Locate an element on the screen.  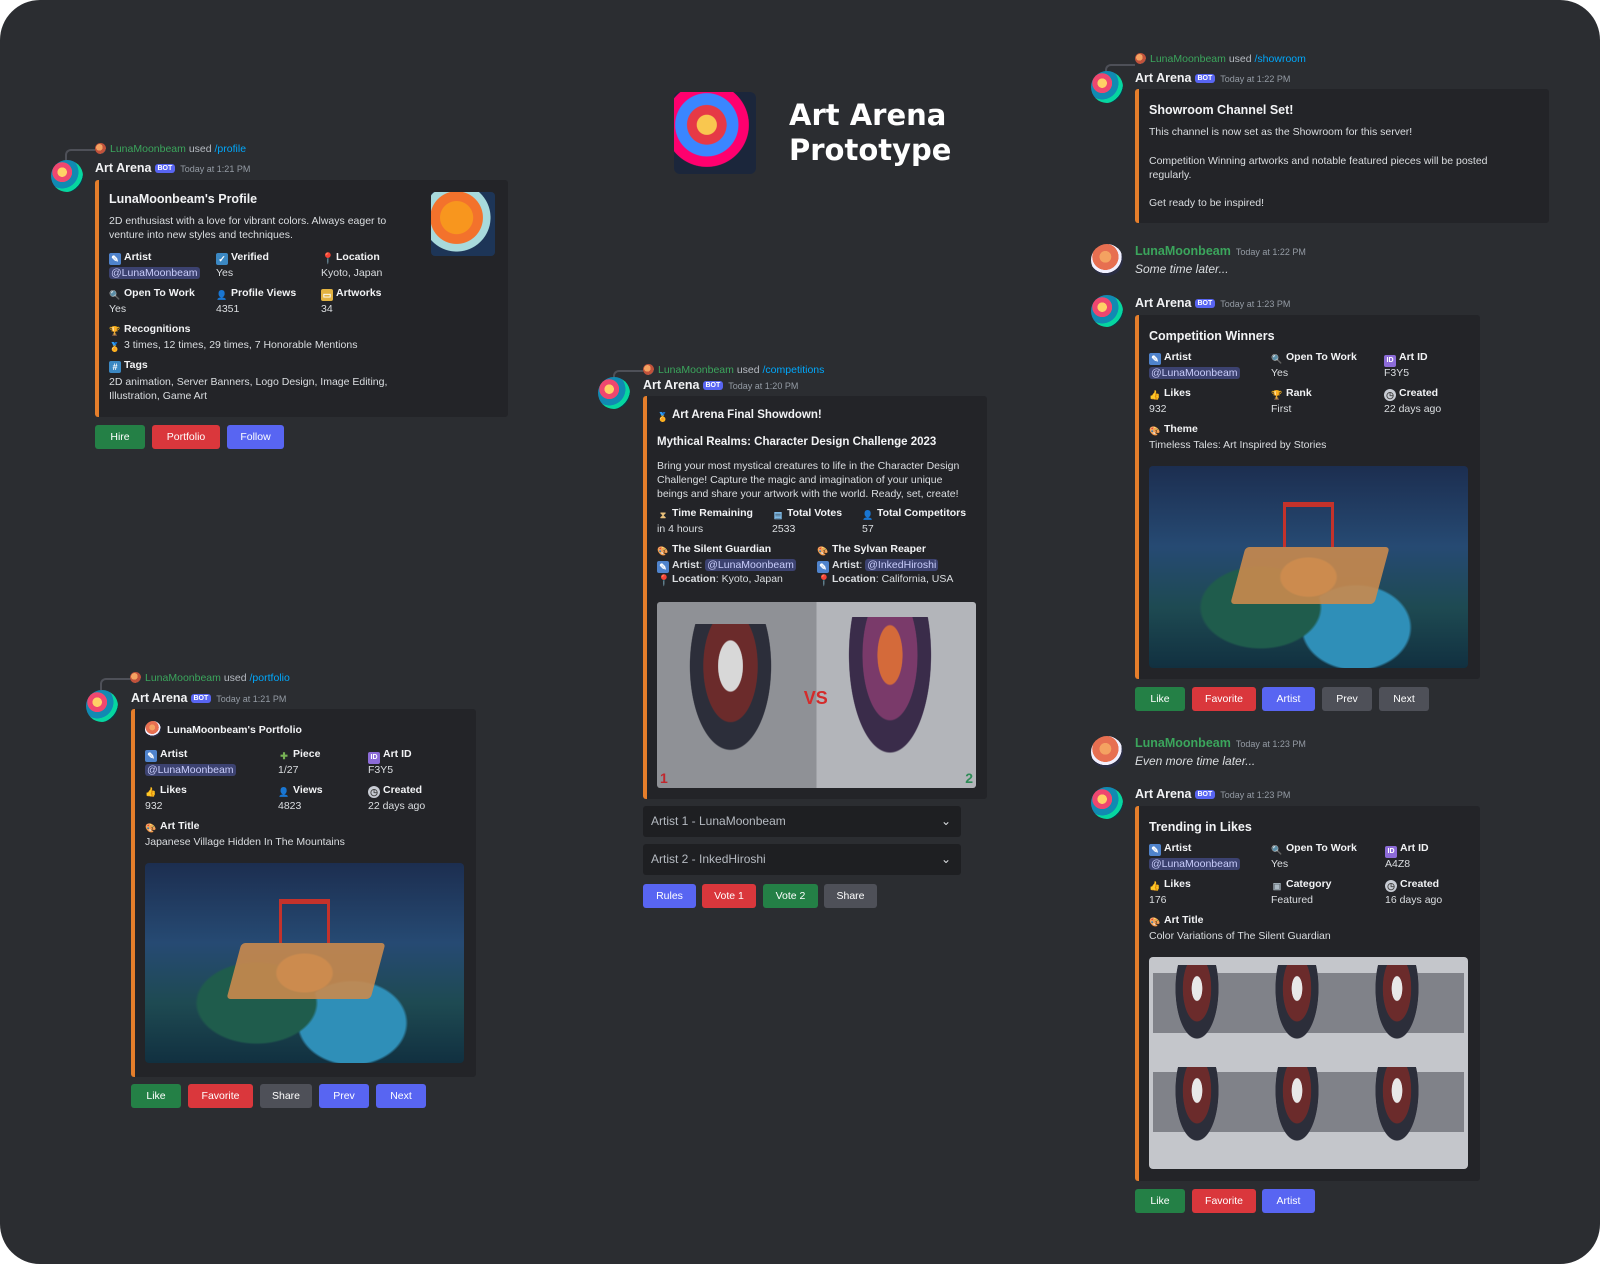
field-time-remaining: ⧗ Time Remaining is located at coordinates (705, 514).